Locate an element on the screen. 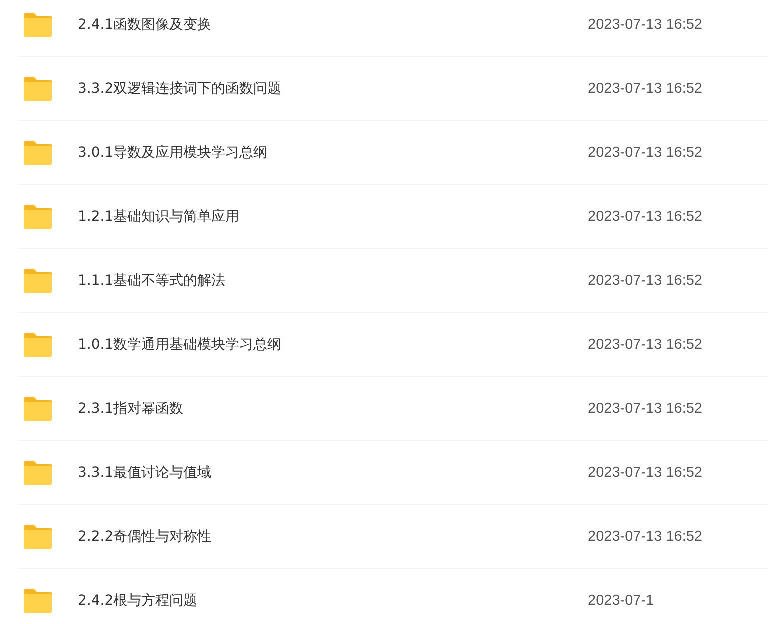  folder-name: 2.2.2奇偶性与对称性 is located at coordinates (333, 537).